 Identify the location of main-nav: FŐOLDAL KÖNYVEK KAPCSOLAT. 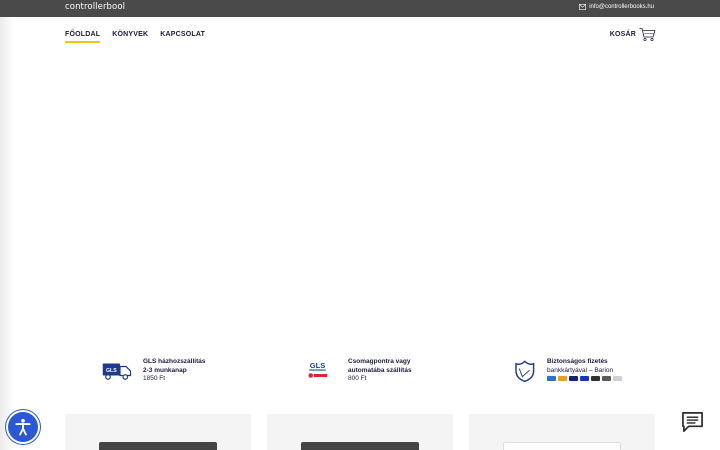
(135, 37).